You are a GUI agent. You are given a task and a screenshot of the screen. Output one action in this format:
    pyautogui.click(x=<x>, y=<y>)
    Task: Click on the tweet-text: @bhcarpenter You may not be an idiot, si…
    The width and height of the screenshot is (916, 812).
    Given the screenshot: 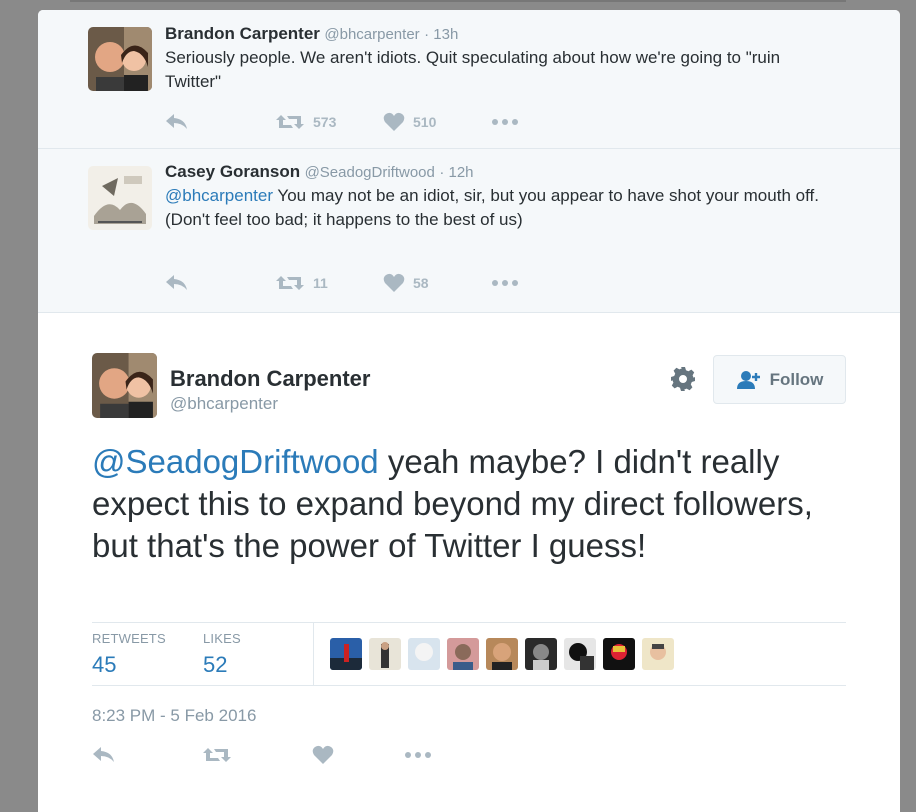 What is the action you would take?
    pyautogui.click(x=502, y=208)
    